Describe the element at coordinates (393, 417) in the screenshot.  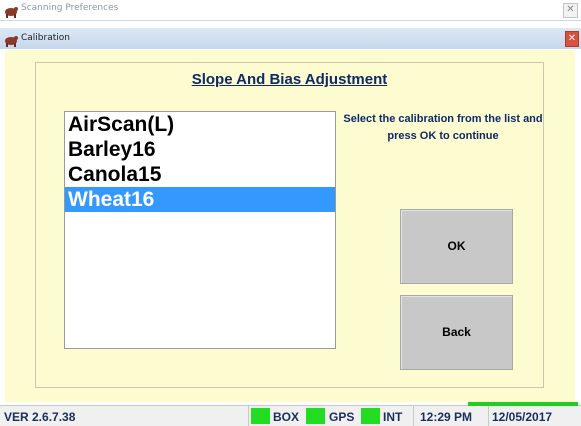
I see `int-status-label: INT` at that location.